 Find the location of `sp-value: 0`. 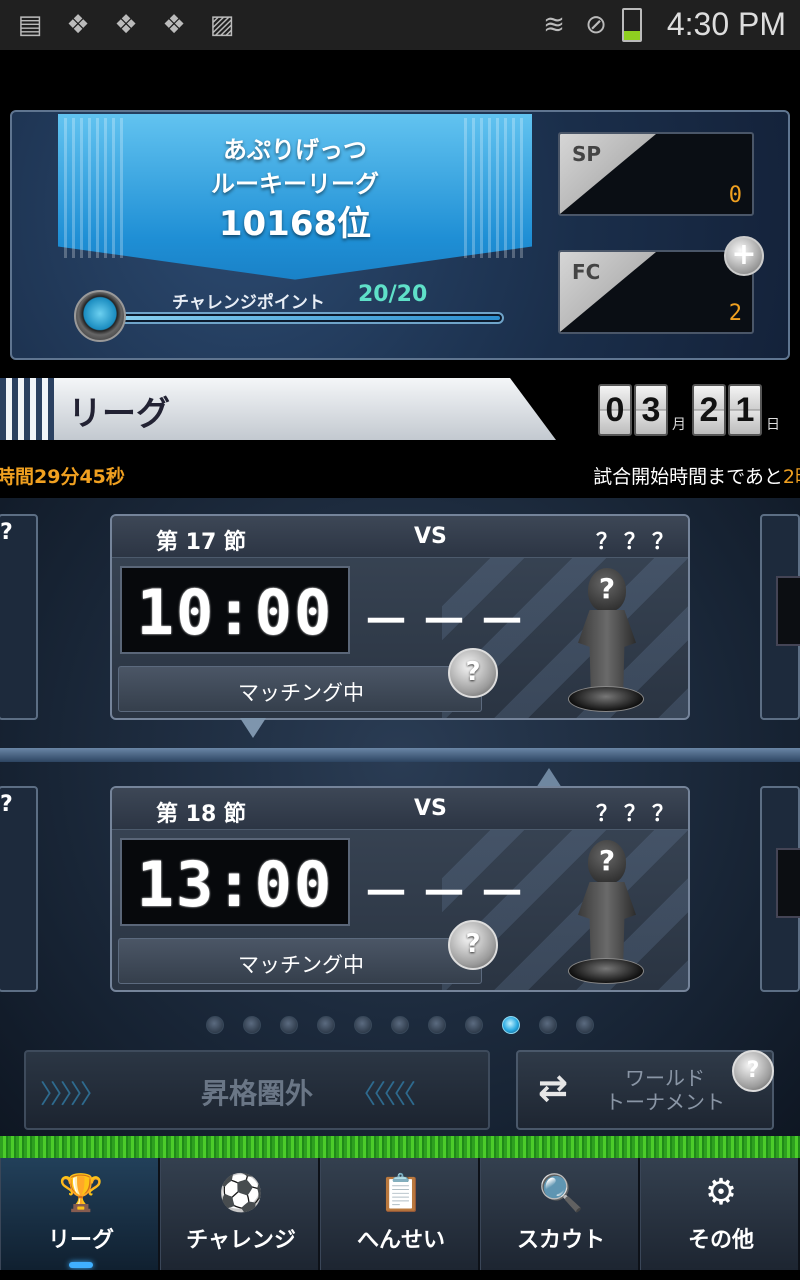

sp-value: 0 is located at coordinates (735, 195).